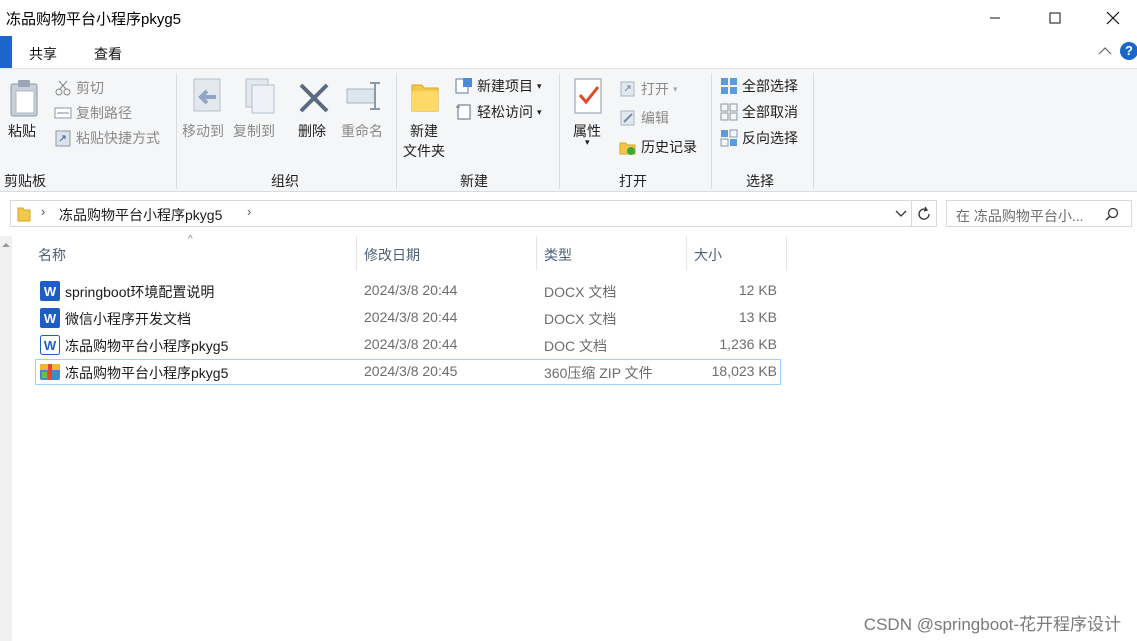 The height and width of the screenshot is (641, 1137). Describe the element at coordinates (1105, 51) in the screenshot. I see `collapse-ribbon-icon` at that location.